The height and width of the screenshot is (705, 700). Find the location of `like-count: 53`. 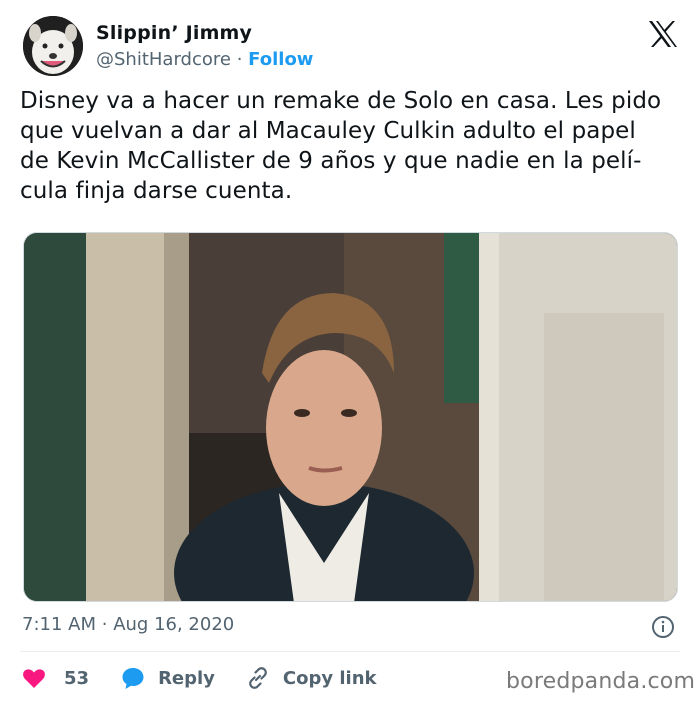

like-count: 53 is located at coordinates (77, 678).